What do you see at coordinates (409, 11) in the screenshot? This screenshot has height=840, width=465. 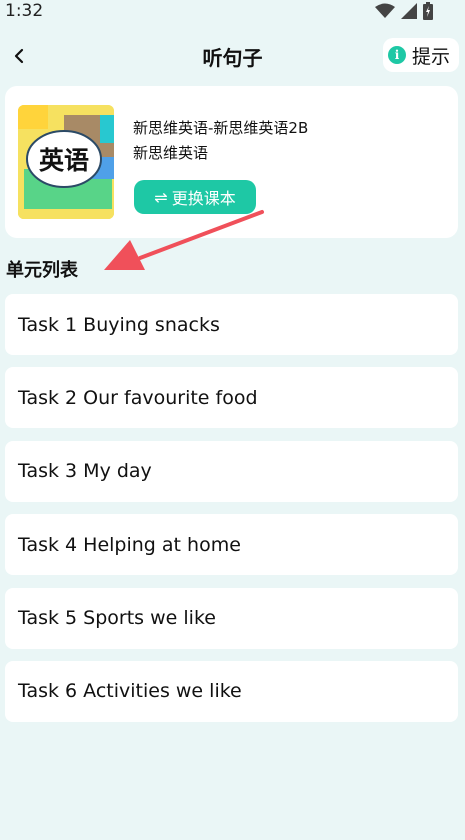 I see `cellular-icon` at bounding box center [409, 11].